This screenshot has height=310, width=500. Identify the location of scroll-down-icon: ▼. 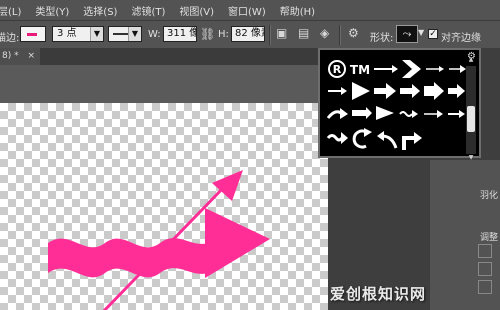
(471, 158).